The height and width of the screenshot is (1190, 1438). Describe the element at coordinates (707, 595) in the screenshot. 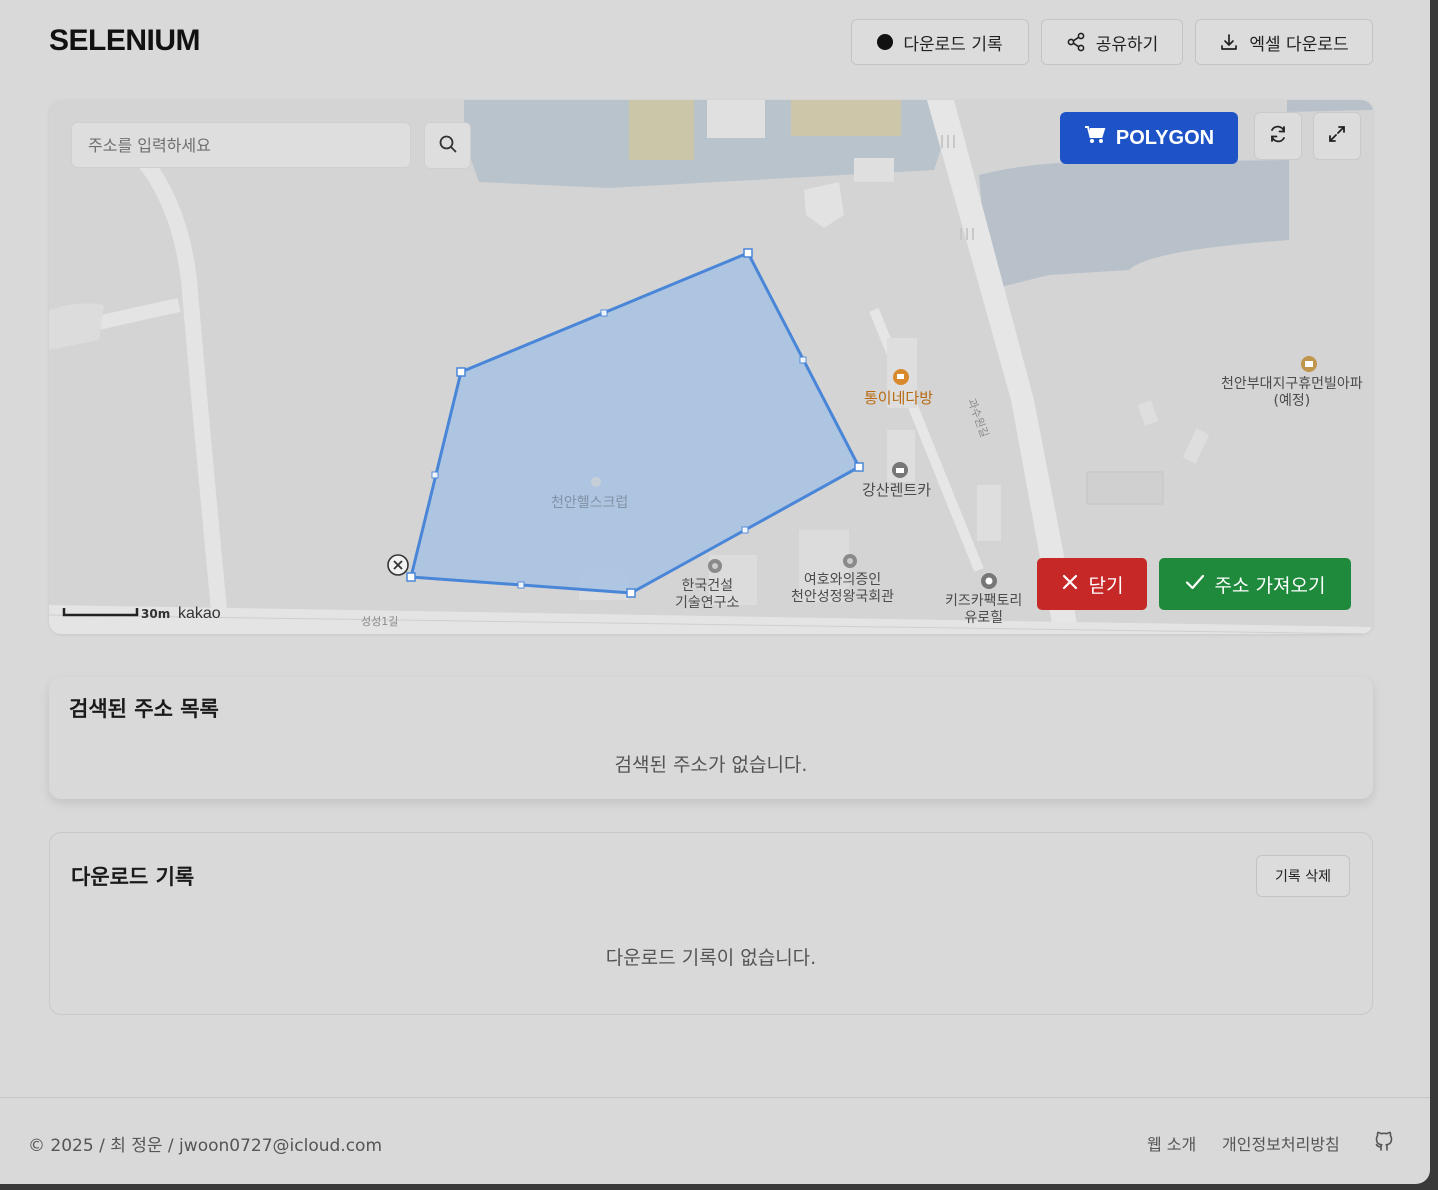

I see `place-label-institute: 한국건설 기술연구소` at that location.